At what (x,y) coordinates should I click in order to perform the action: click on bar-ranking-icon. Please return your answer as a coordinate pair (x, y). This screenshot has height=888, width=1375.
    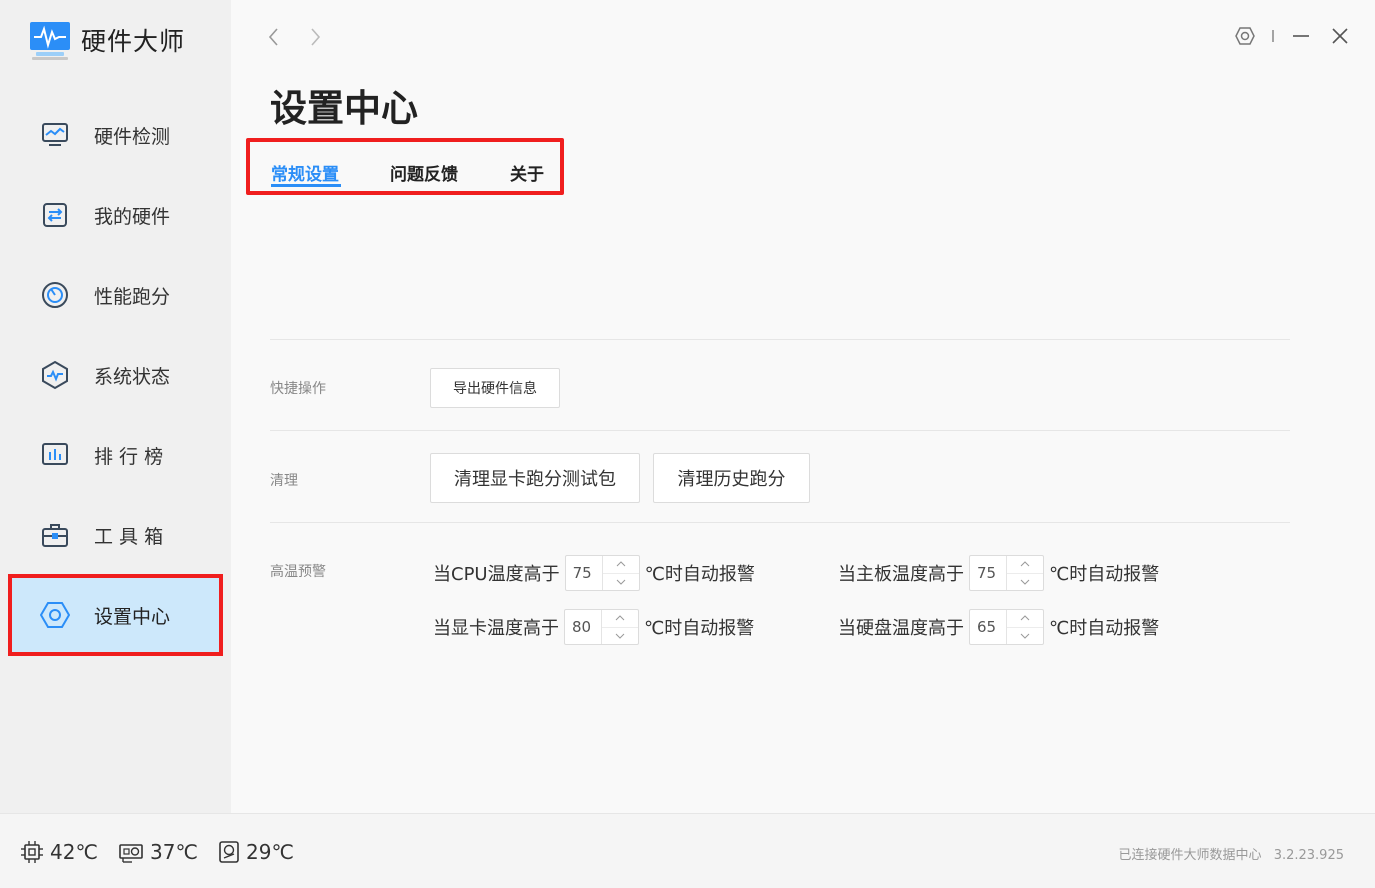
    Looking at the image, I should click on (55, 455).